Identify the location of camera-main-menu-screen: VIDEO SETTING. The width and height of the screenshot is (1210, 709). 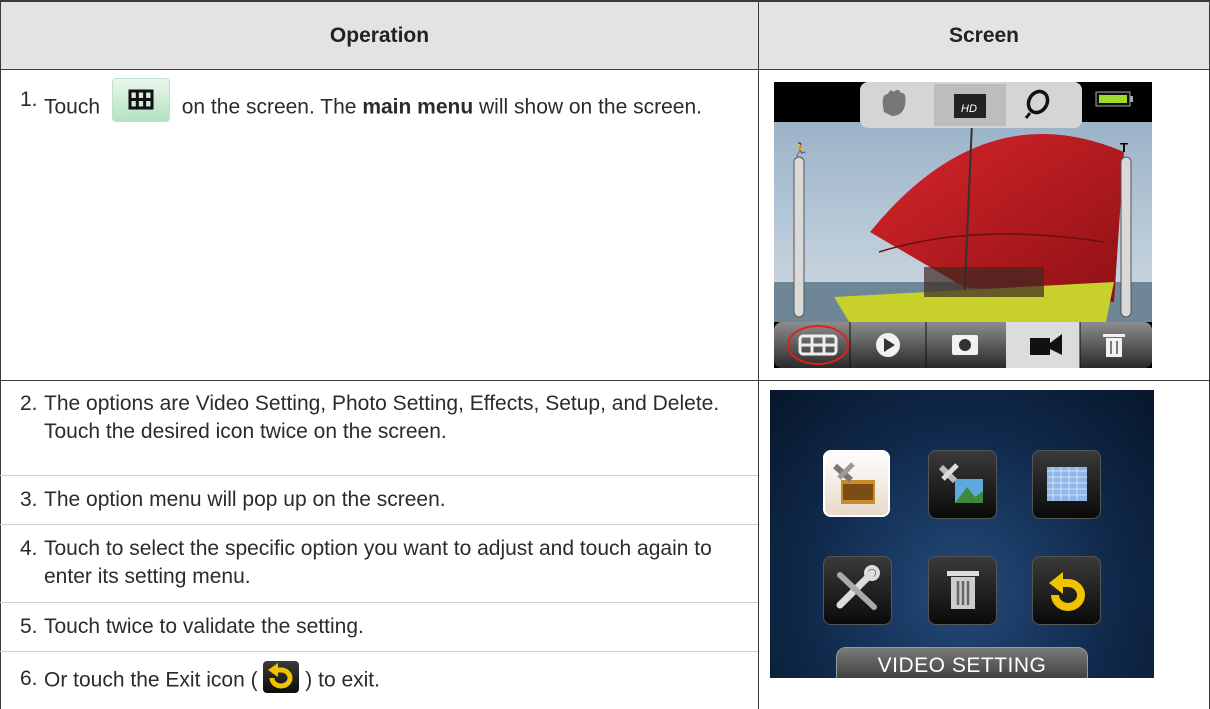
(962, 534).